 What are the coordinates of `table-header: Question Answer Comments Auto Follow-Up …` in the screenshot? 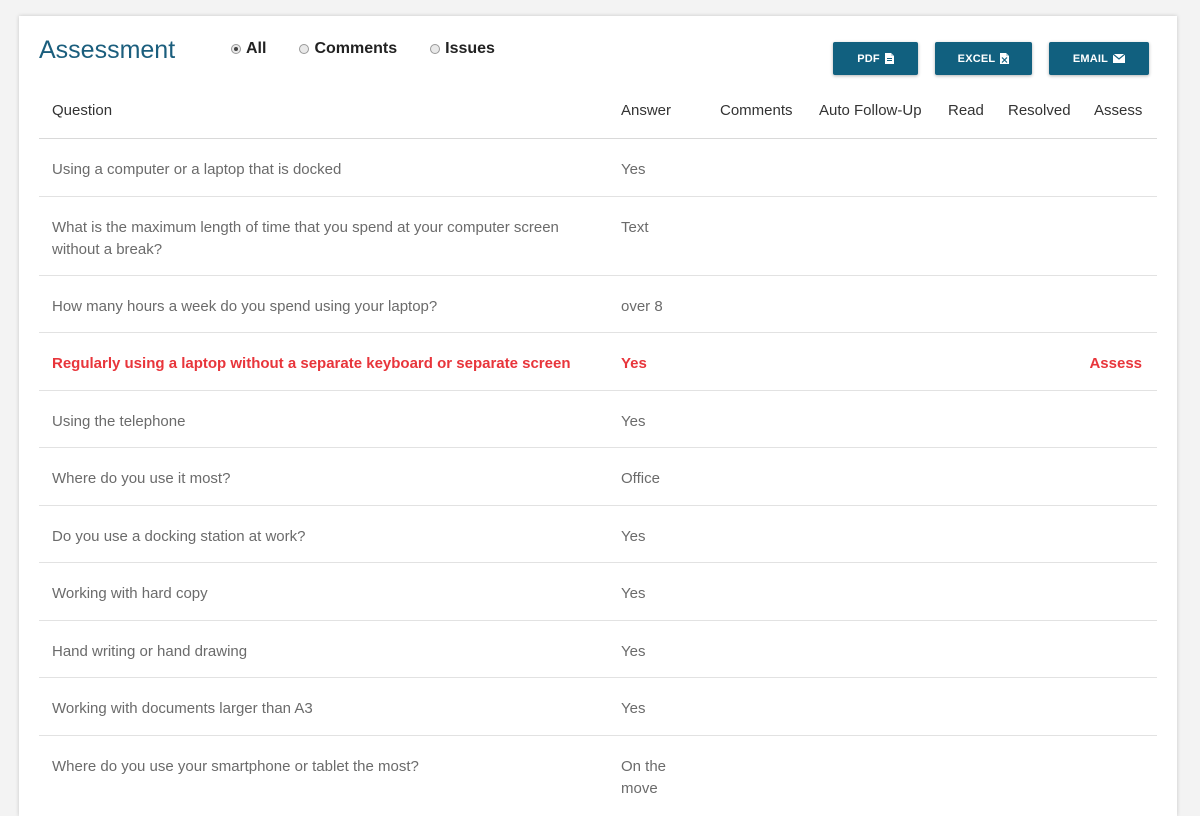 It's located at (598, 117).